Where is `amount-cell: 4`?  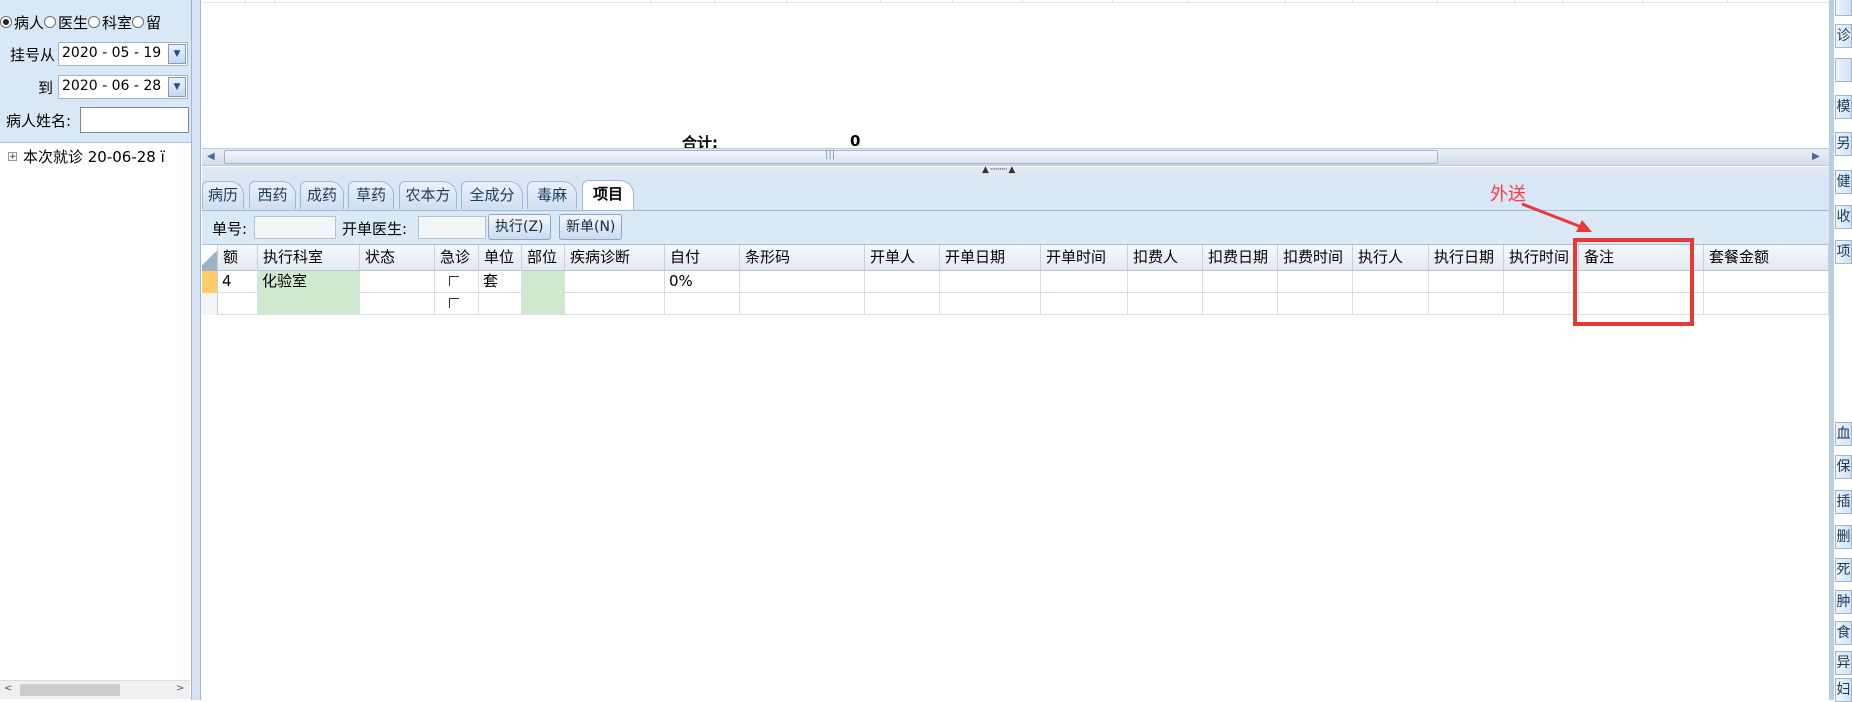 amount-cell: 4 is located at coordinates (238, 281).